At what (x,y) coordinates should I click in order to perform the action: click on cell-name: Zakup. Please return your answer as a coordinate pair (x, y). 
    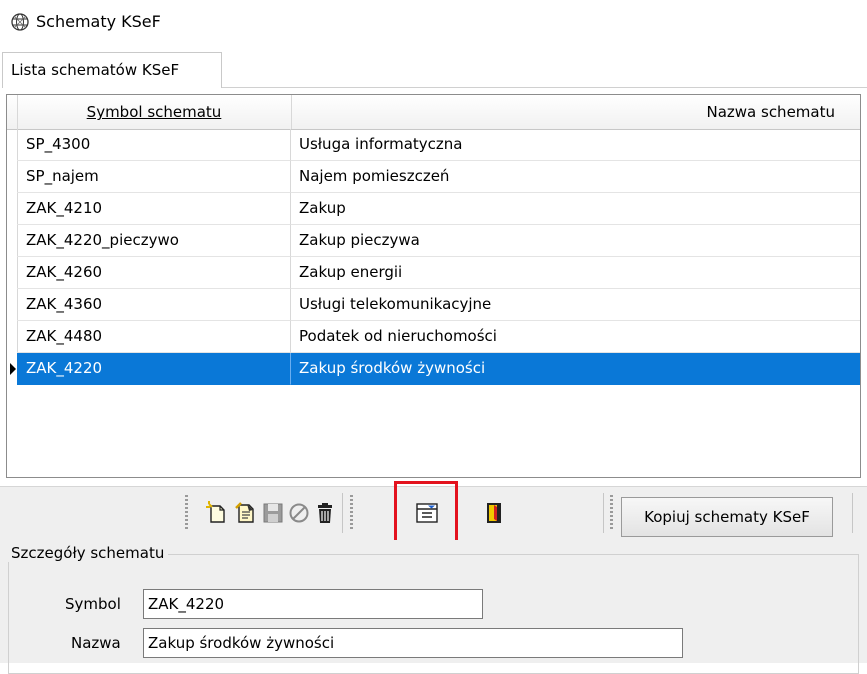
    Looking at the image, I should click on (575, 209).